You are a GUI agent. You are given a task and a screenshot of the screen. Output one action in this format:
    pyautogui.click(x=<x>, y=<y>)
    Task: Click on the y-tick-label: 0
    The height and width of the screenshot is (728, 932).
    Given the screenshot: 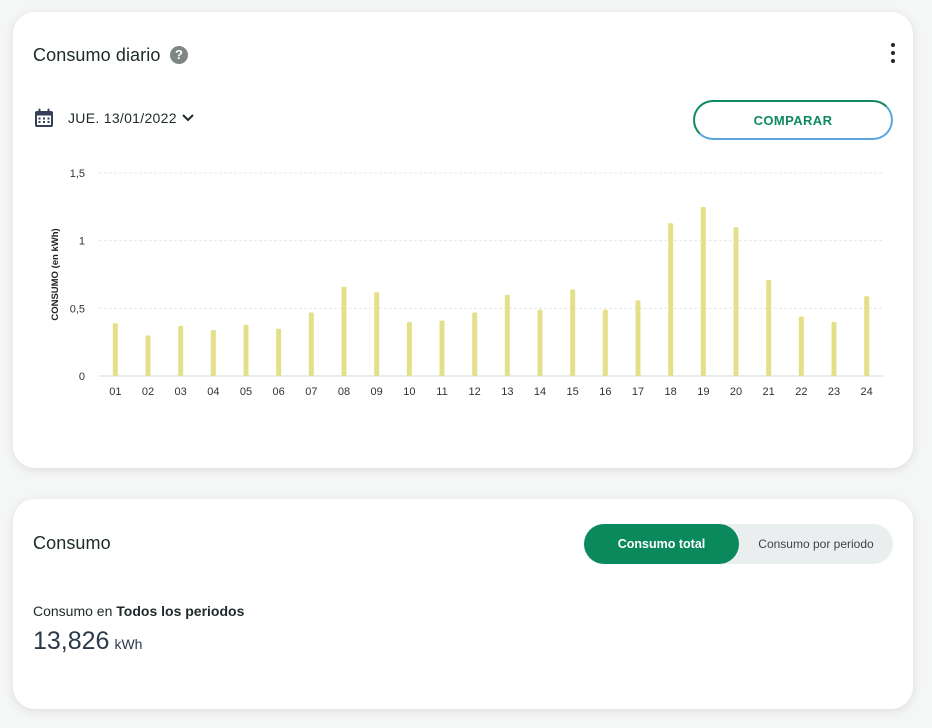 What is the action you would take?
    pyautogui.click(x=82, y=377)
    